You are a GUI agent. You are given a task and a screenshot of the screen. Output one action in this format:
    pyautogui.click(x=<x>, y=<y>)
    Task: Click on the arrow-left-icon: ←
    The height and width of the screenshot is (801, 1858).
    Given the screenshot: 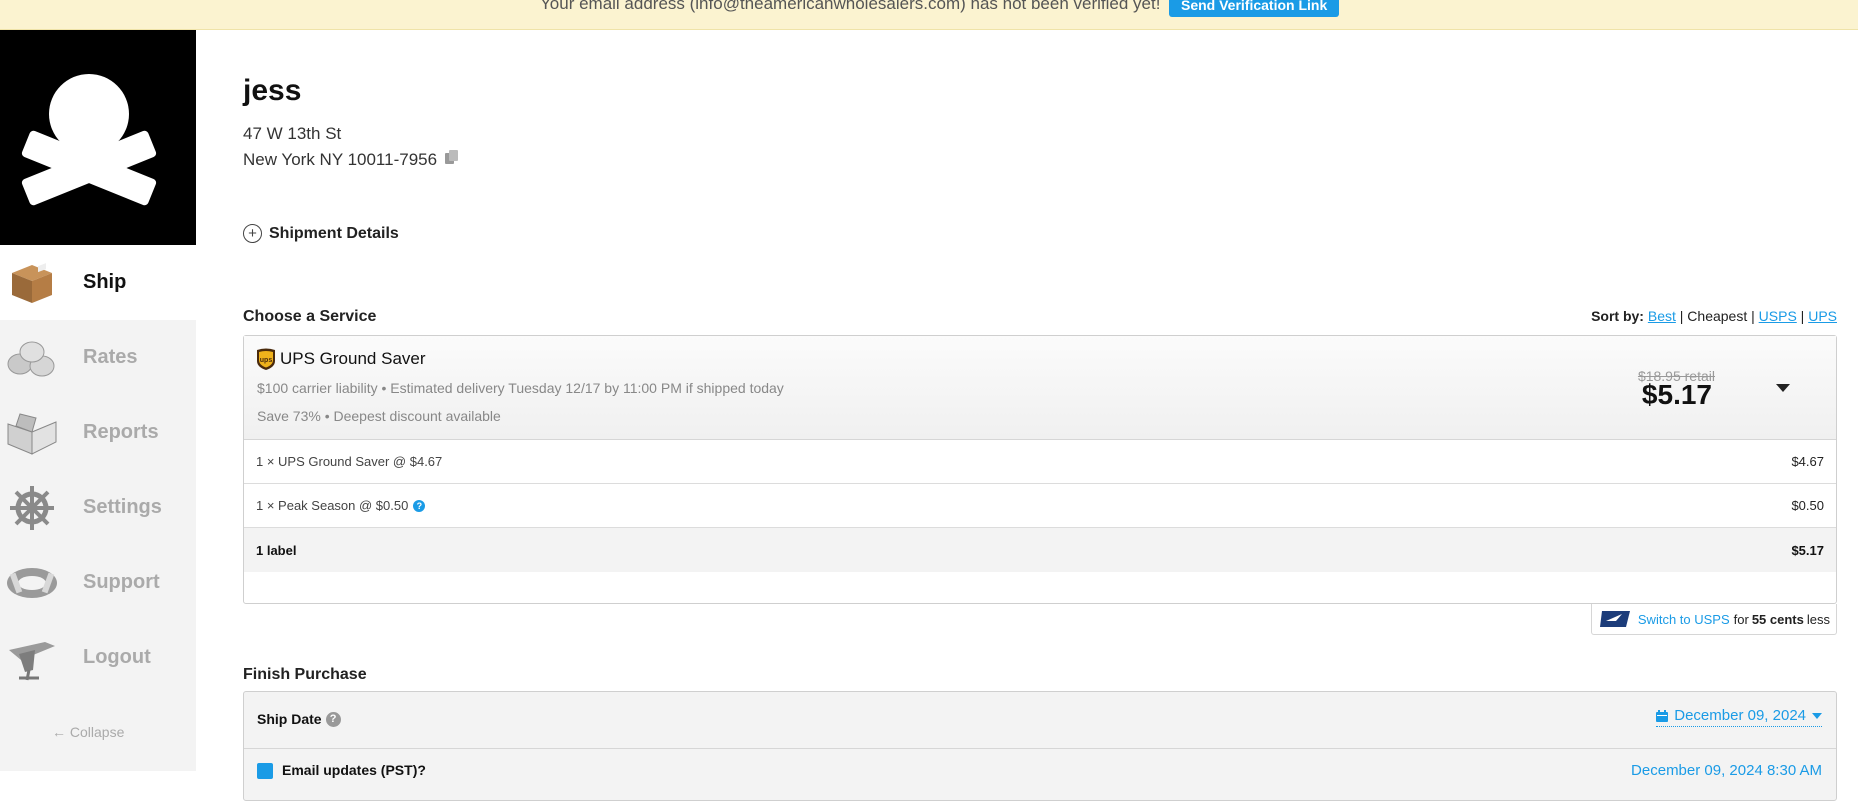 What is the action you would take?
    pyautogui.click(x=59, y=732)
    